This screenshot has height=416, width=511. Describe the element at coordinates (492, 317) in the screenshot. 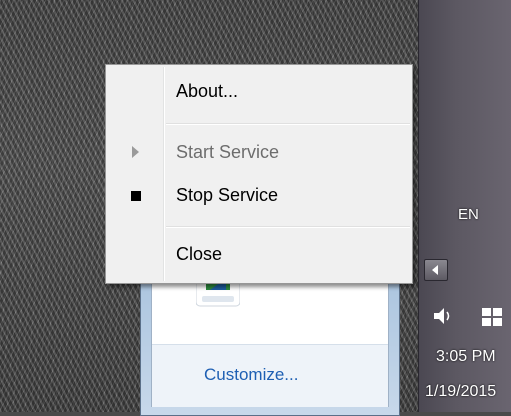

I see `windows-flag-icon` at that location.